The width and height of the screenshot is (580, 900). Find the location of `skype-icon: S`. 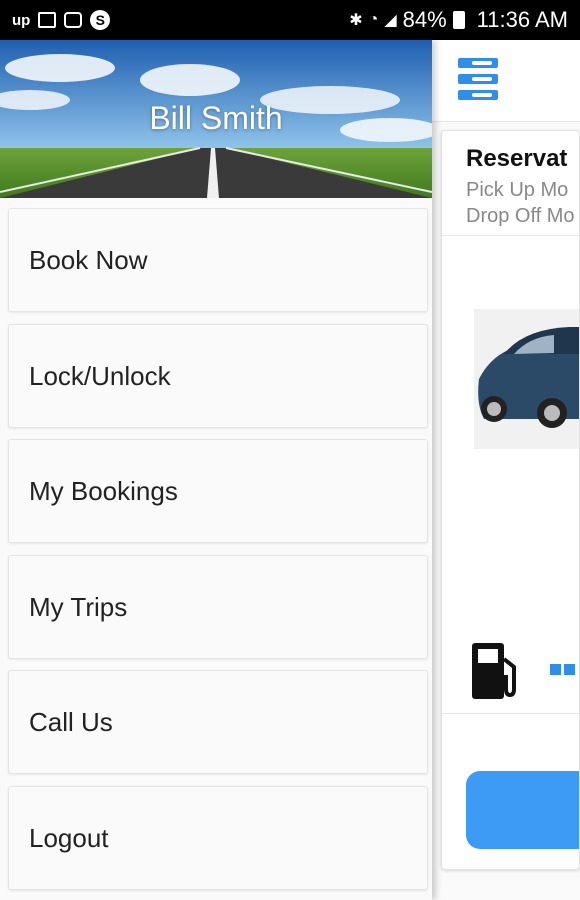

skype-icon: S is located at coordinates (100, 20).